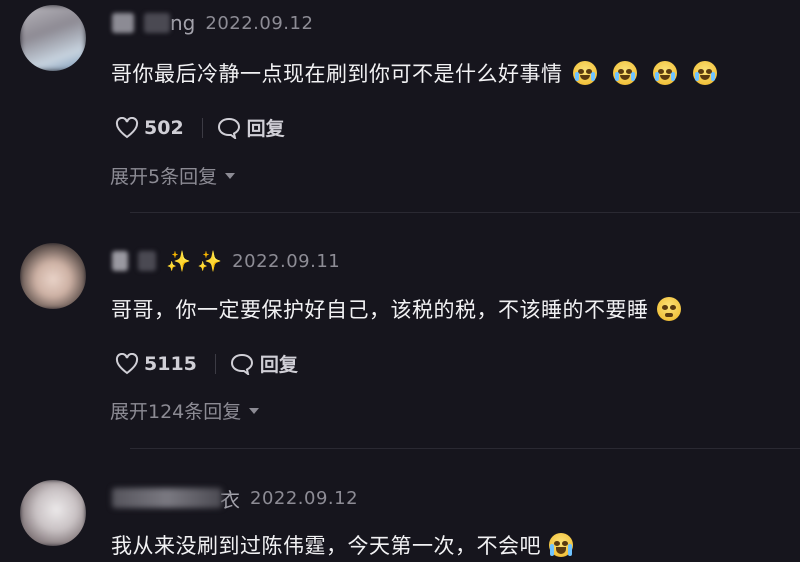 The image size is (800, 562). I want to click on expand-replies: 展开5条回复, so click(173, 175).